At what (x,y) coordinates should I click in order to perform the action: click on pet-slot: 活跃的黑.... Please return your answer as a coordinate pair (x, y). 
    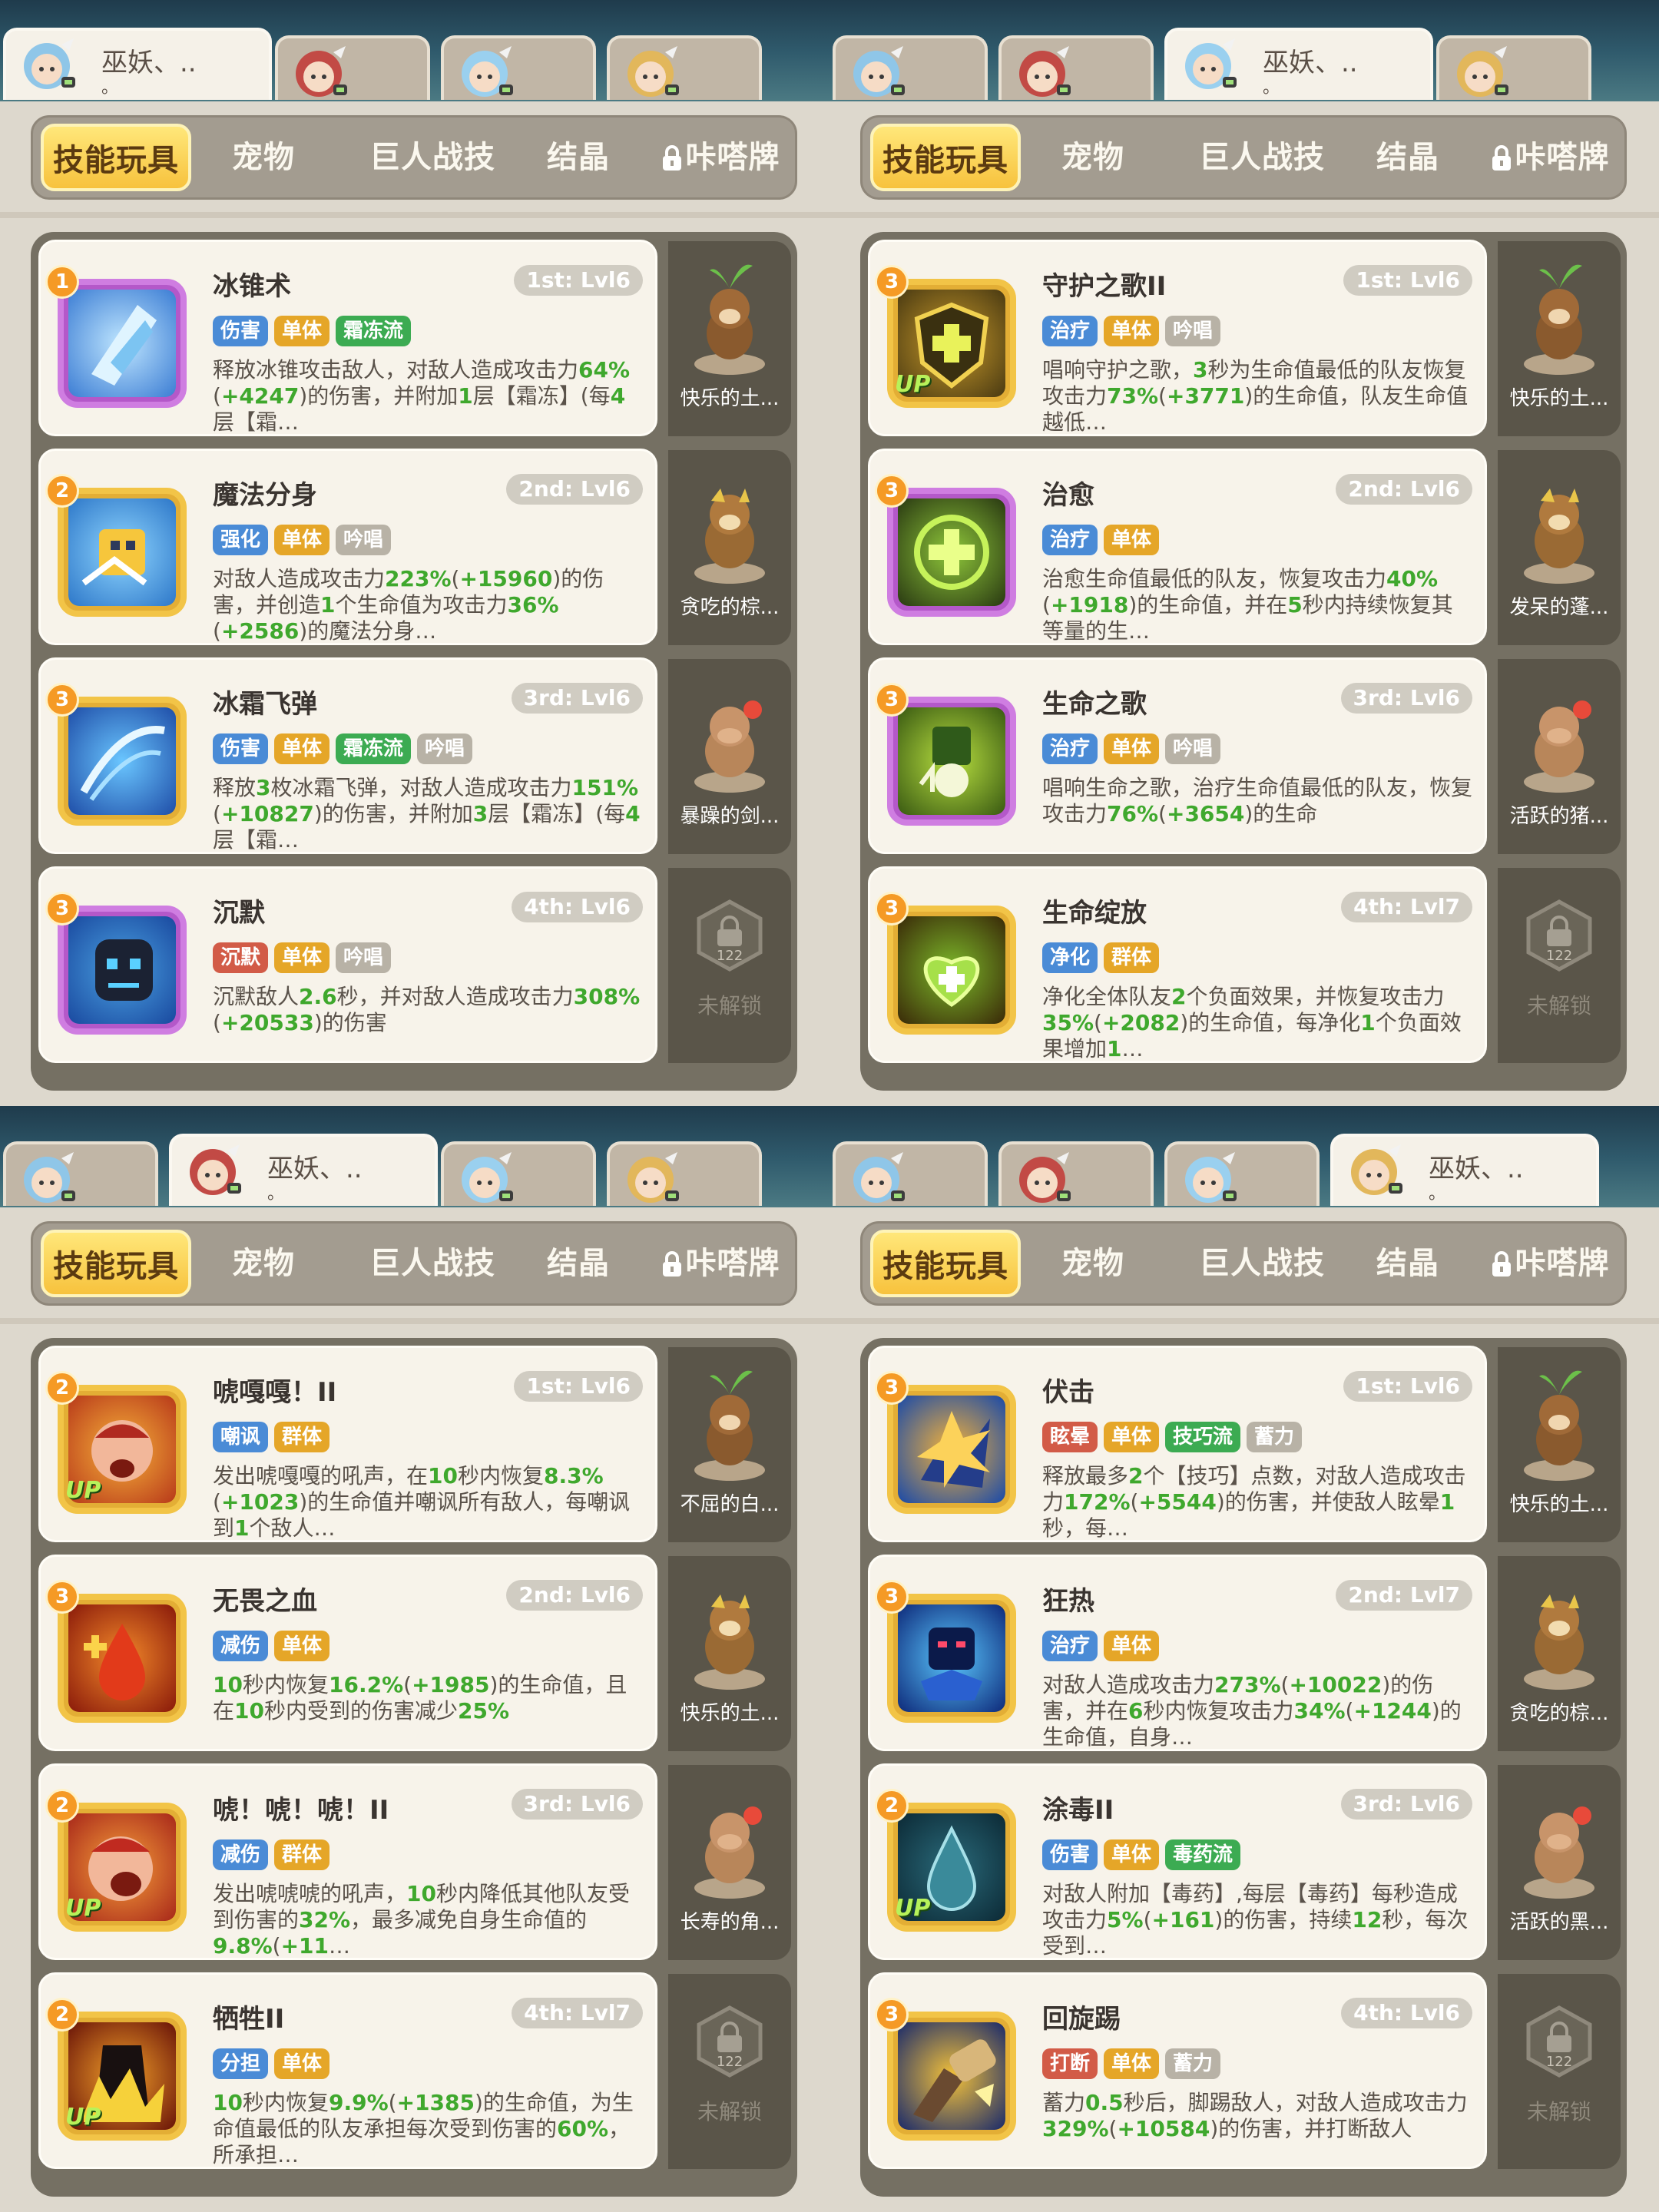
    Looking at the image, I should click on (1560, 1863).